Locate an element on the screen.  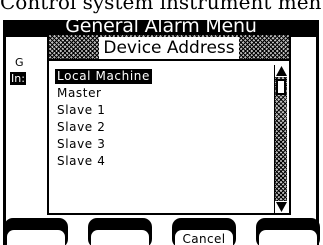
scroll-up-arrow-icon is located at coordinates (281, 71).